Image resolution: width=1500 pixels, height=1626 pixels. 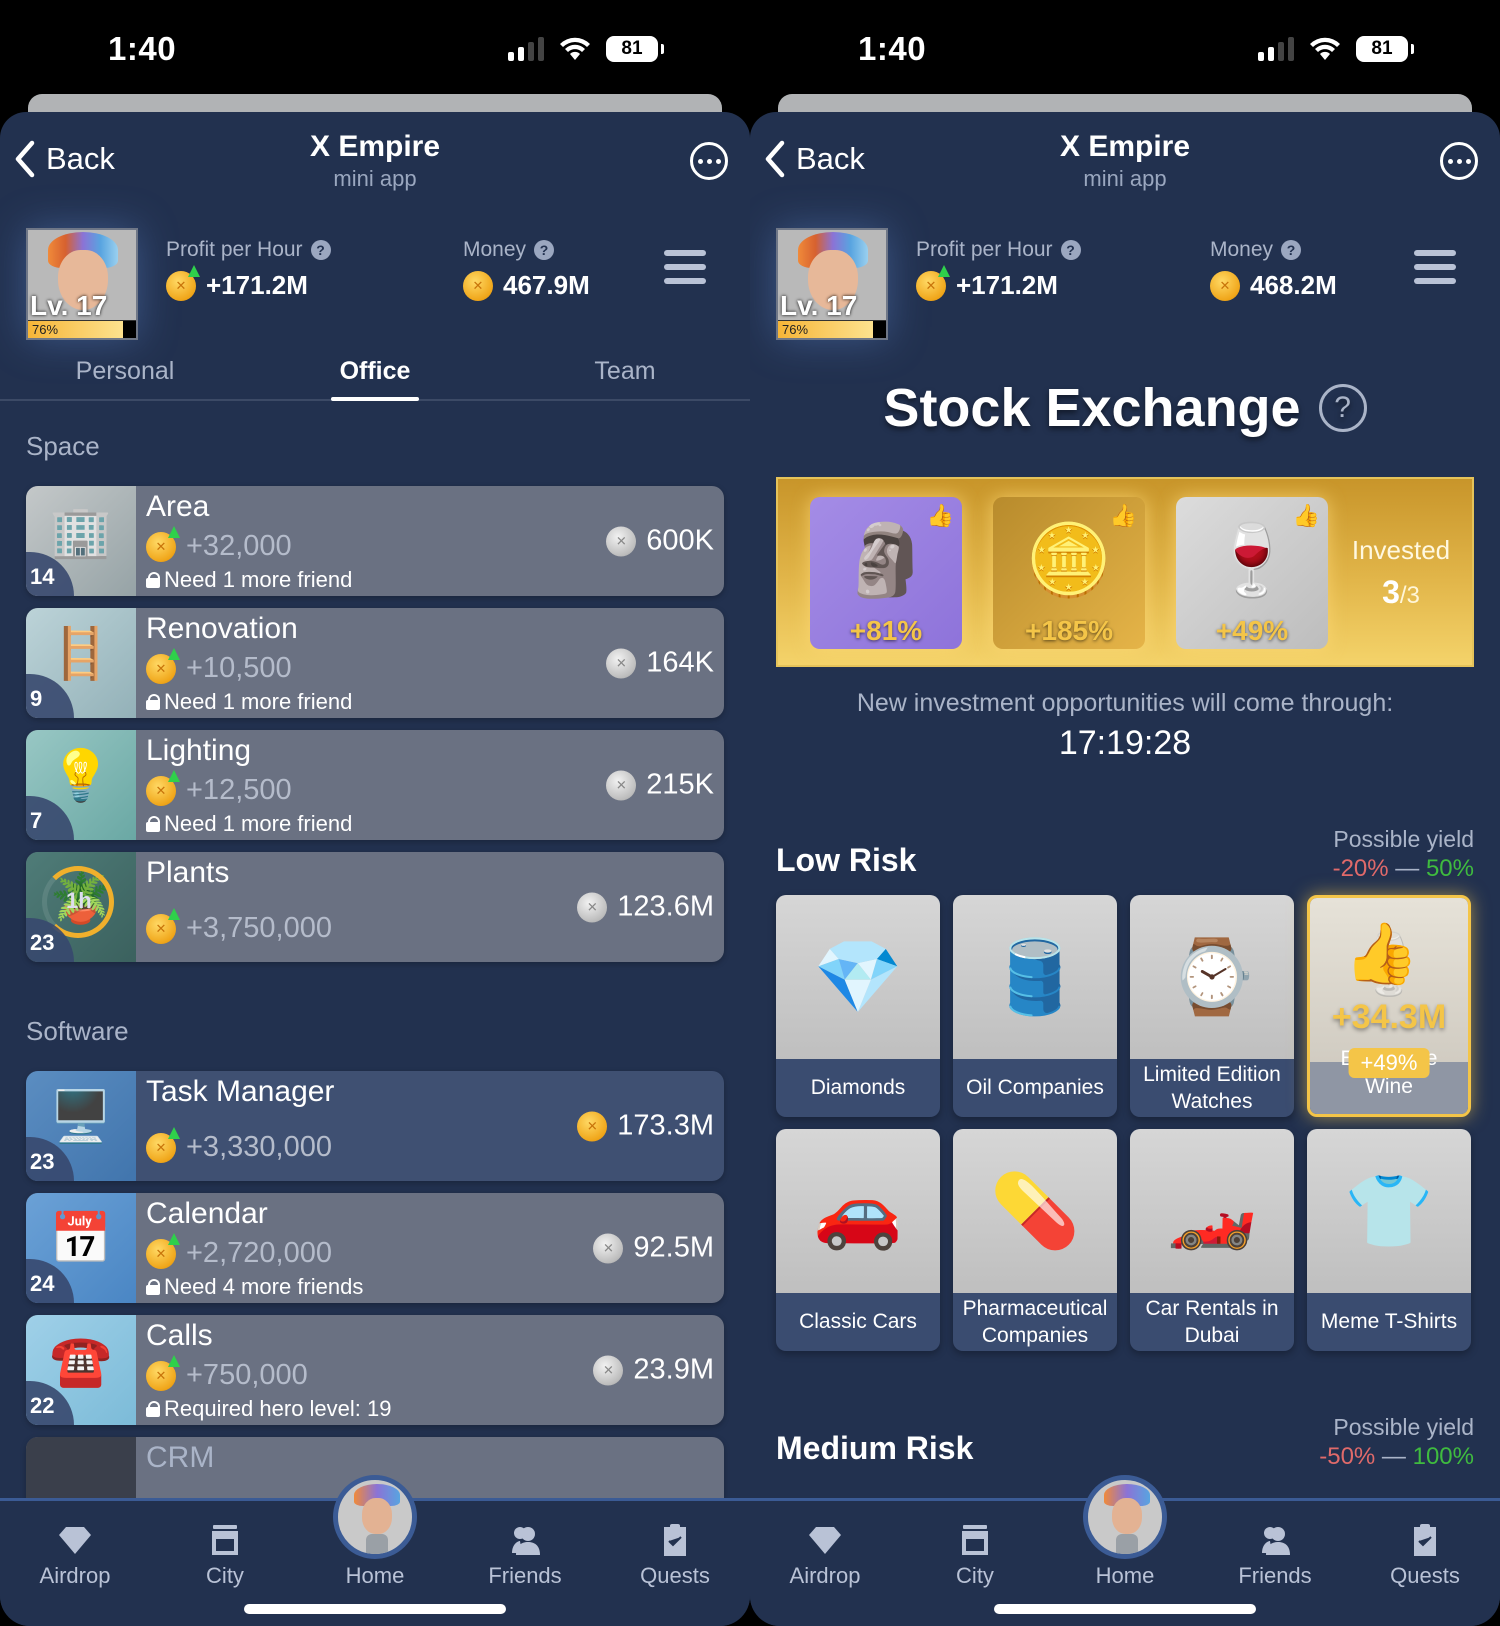 I want to click on investment-watches: ⌚ Limited Edition Watches, so click(x=1212, y=1006).